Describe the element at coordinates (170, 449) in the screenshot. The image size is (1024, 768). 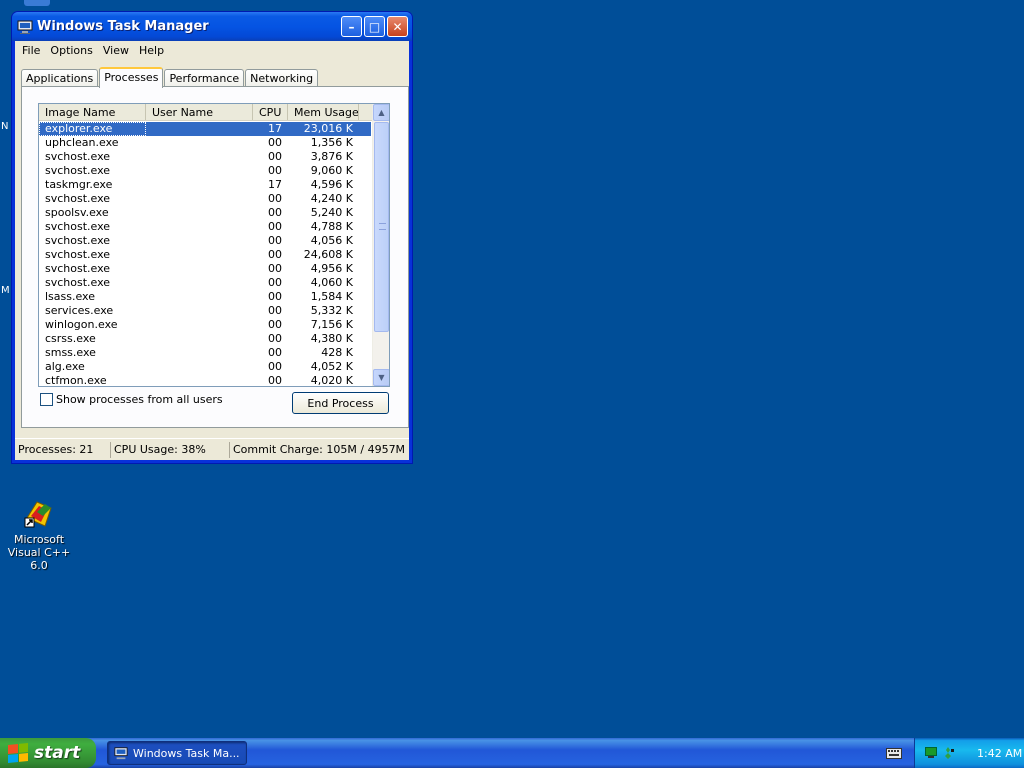
I see `status-cpu-usage: CPU Usage: 38%` at that location.